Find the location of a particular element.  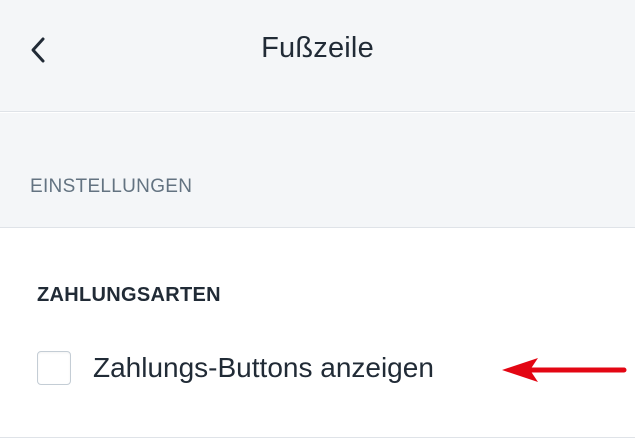

bottom-divider is located at coordinates (317, 437).